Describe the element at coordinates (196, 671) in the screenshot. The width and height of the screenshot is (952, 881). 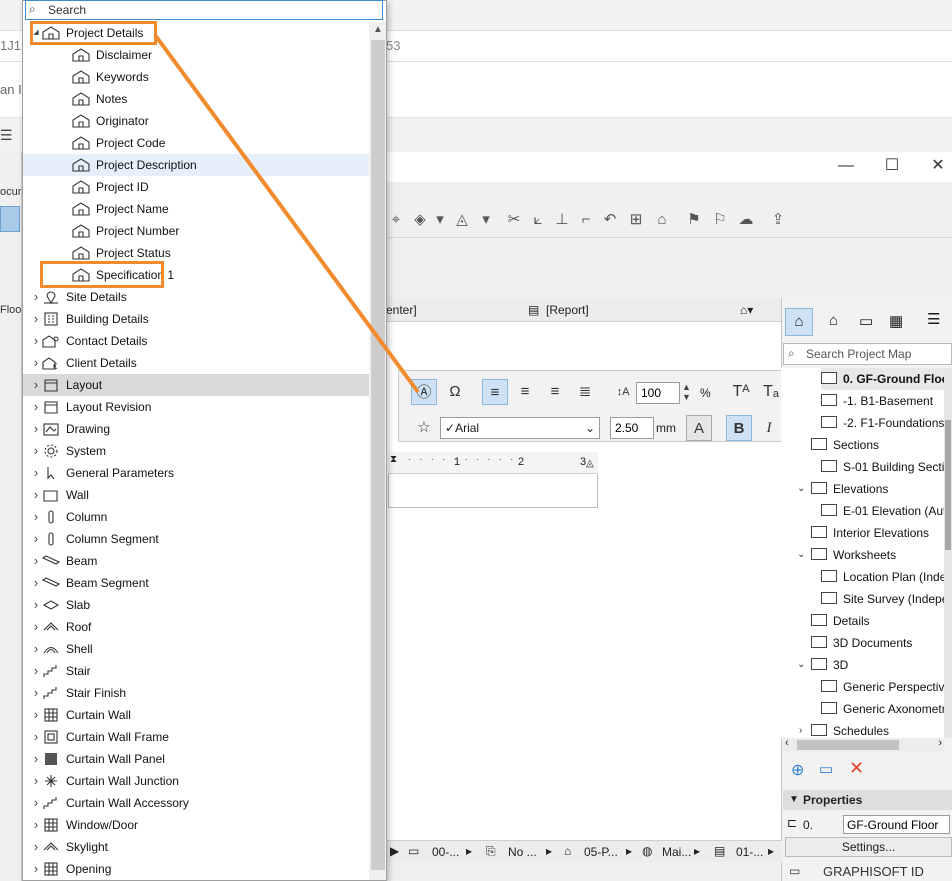
I see `dropdown-item-stair: › Stair` at that location.